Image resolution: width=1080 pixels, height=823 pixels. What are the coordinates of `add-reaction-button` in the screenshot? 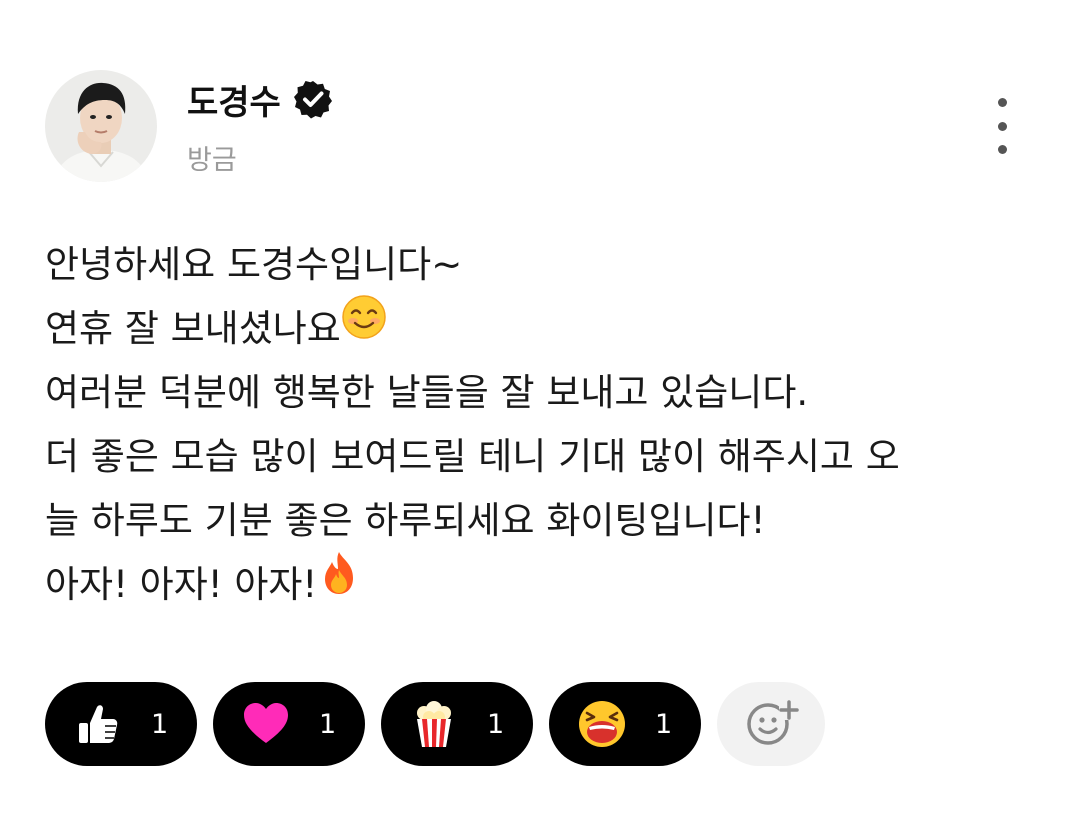 It's located at (771, 724).